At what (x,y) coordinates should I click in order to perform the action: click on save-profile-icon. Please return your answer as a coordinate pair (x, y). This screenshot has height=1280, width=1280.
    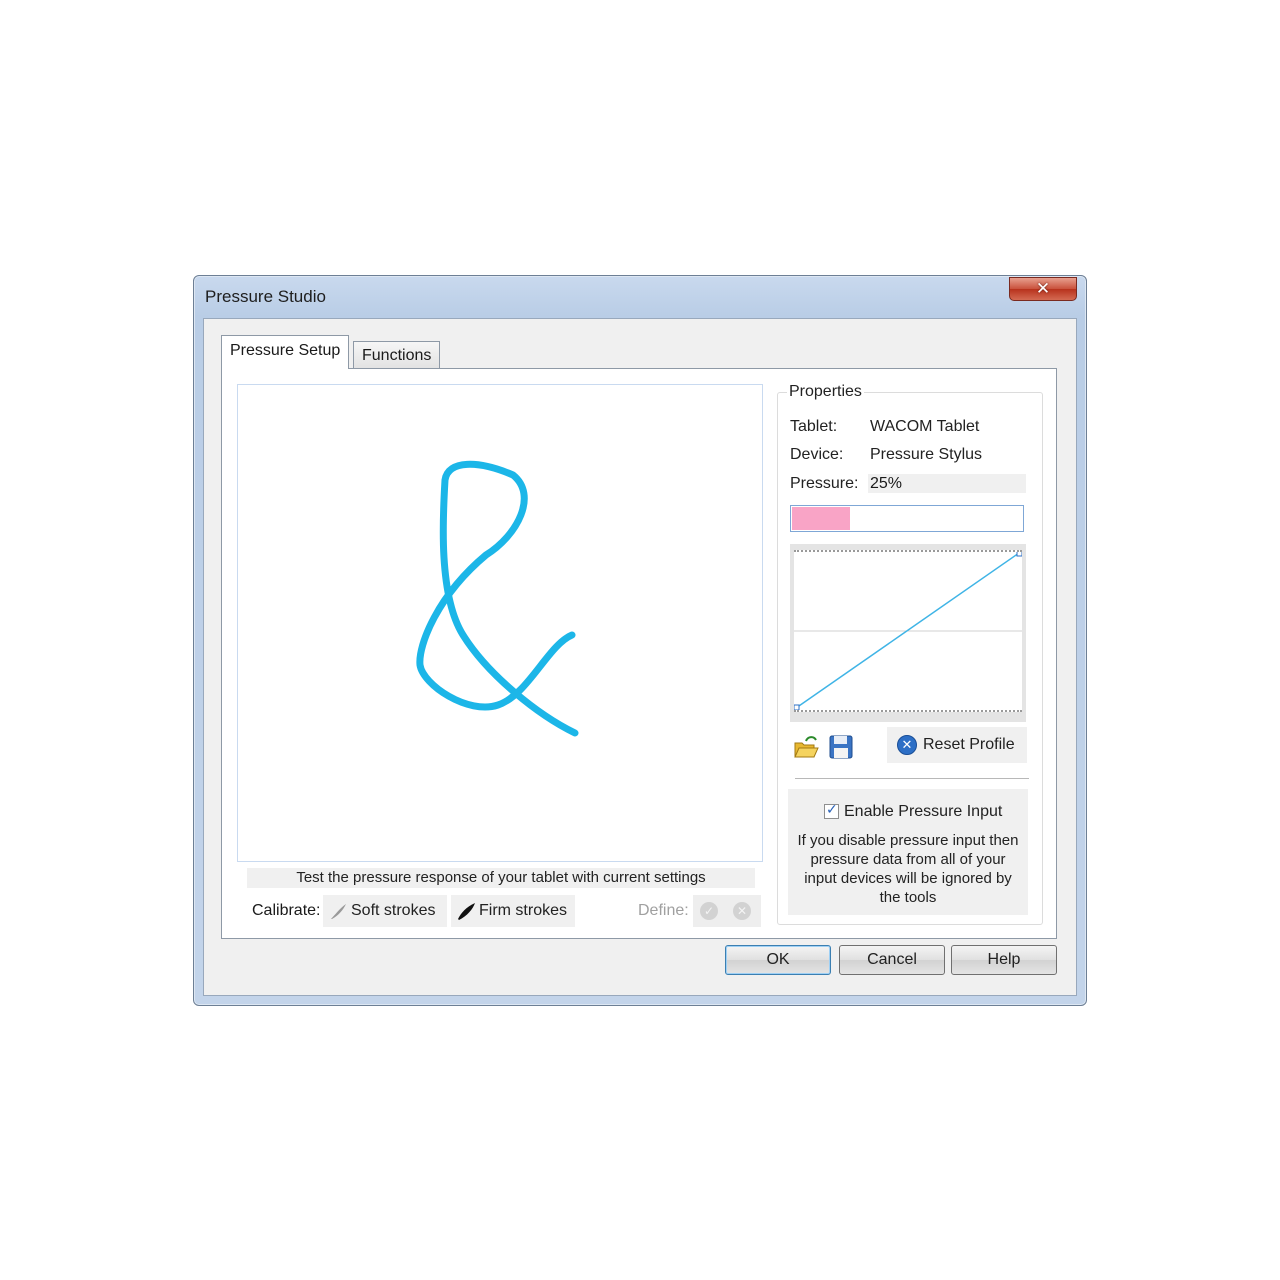
    Looking at the image, I should click on (841, 747).